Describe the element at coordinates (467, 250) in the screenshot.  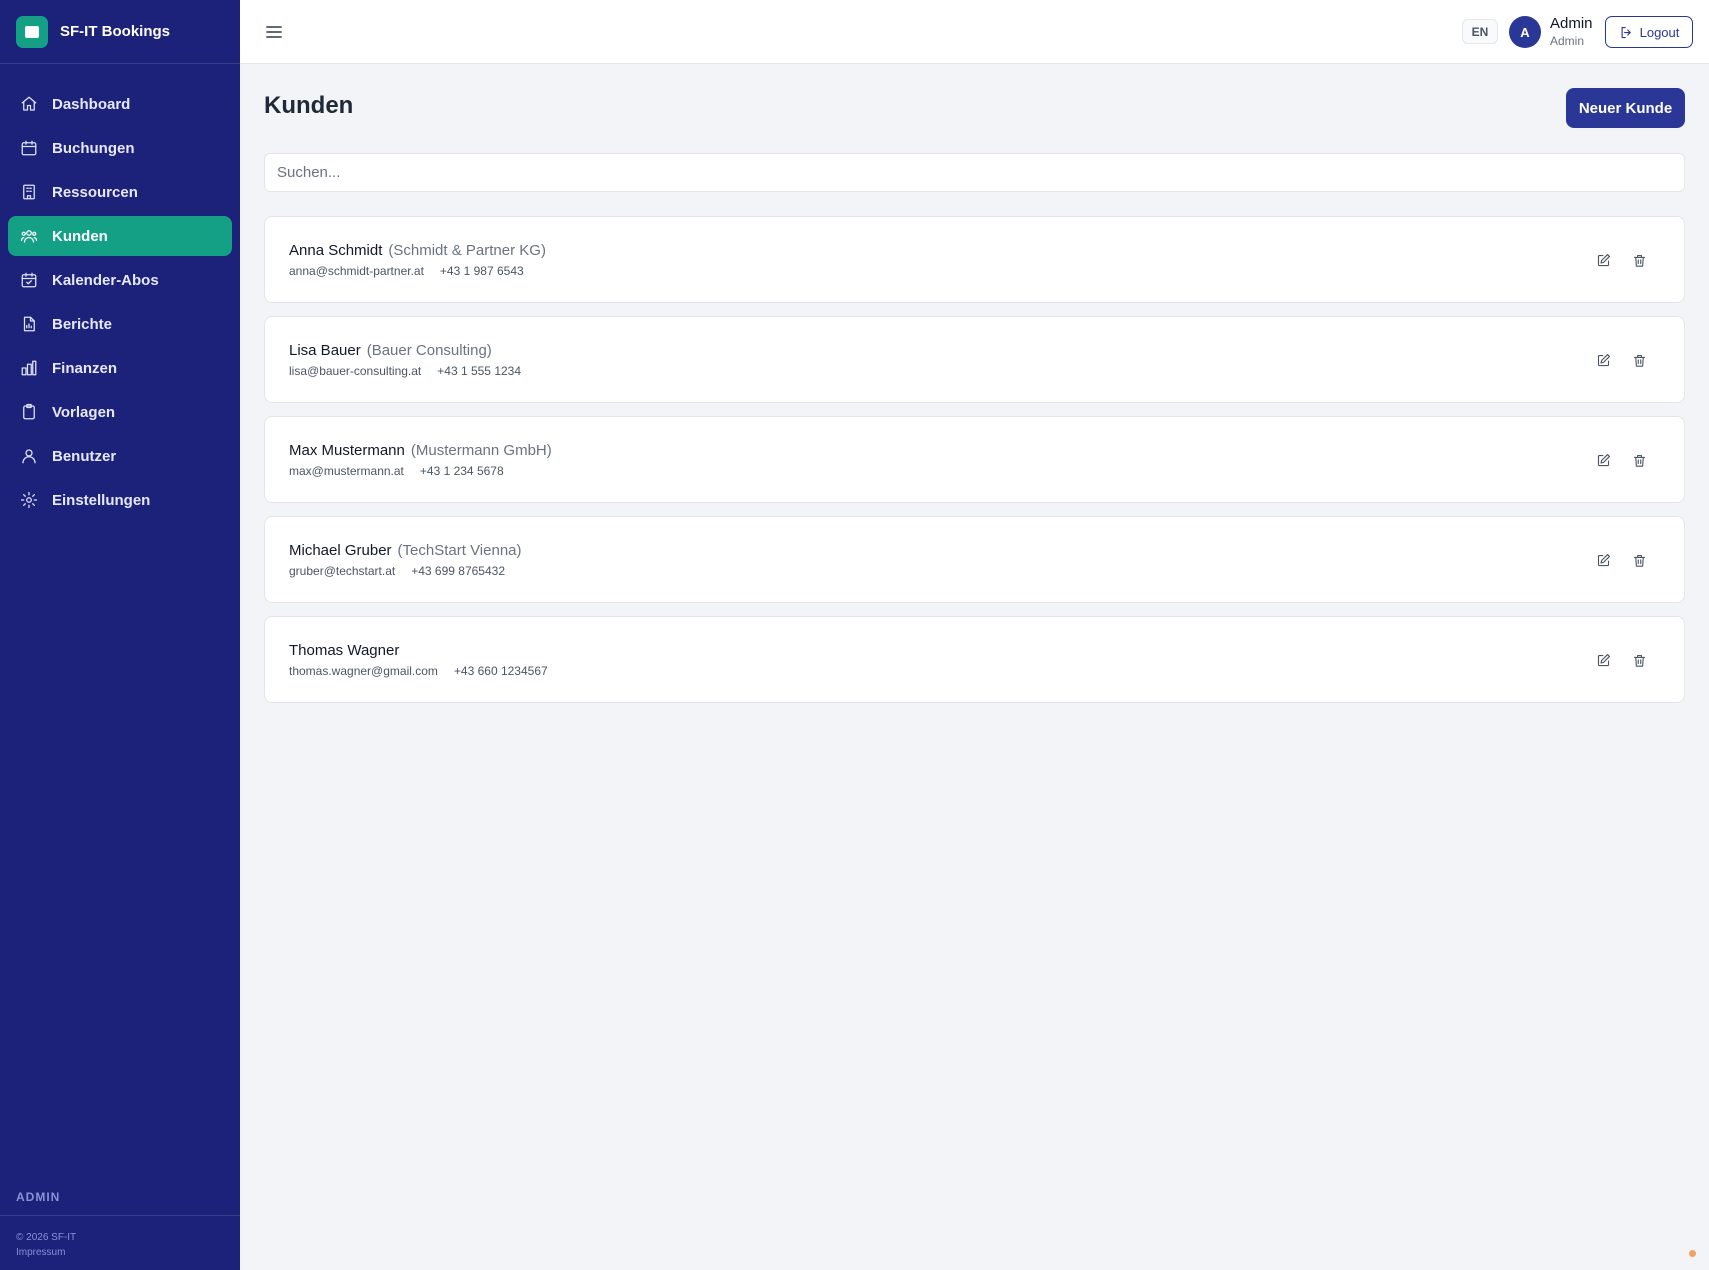
I see `customer-company: (Schmidt & Partner KG)` at that location.